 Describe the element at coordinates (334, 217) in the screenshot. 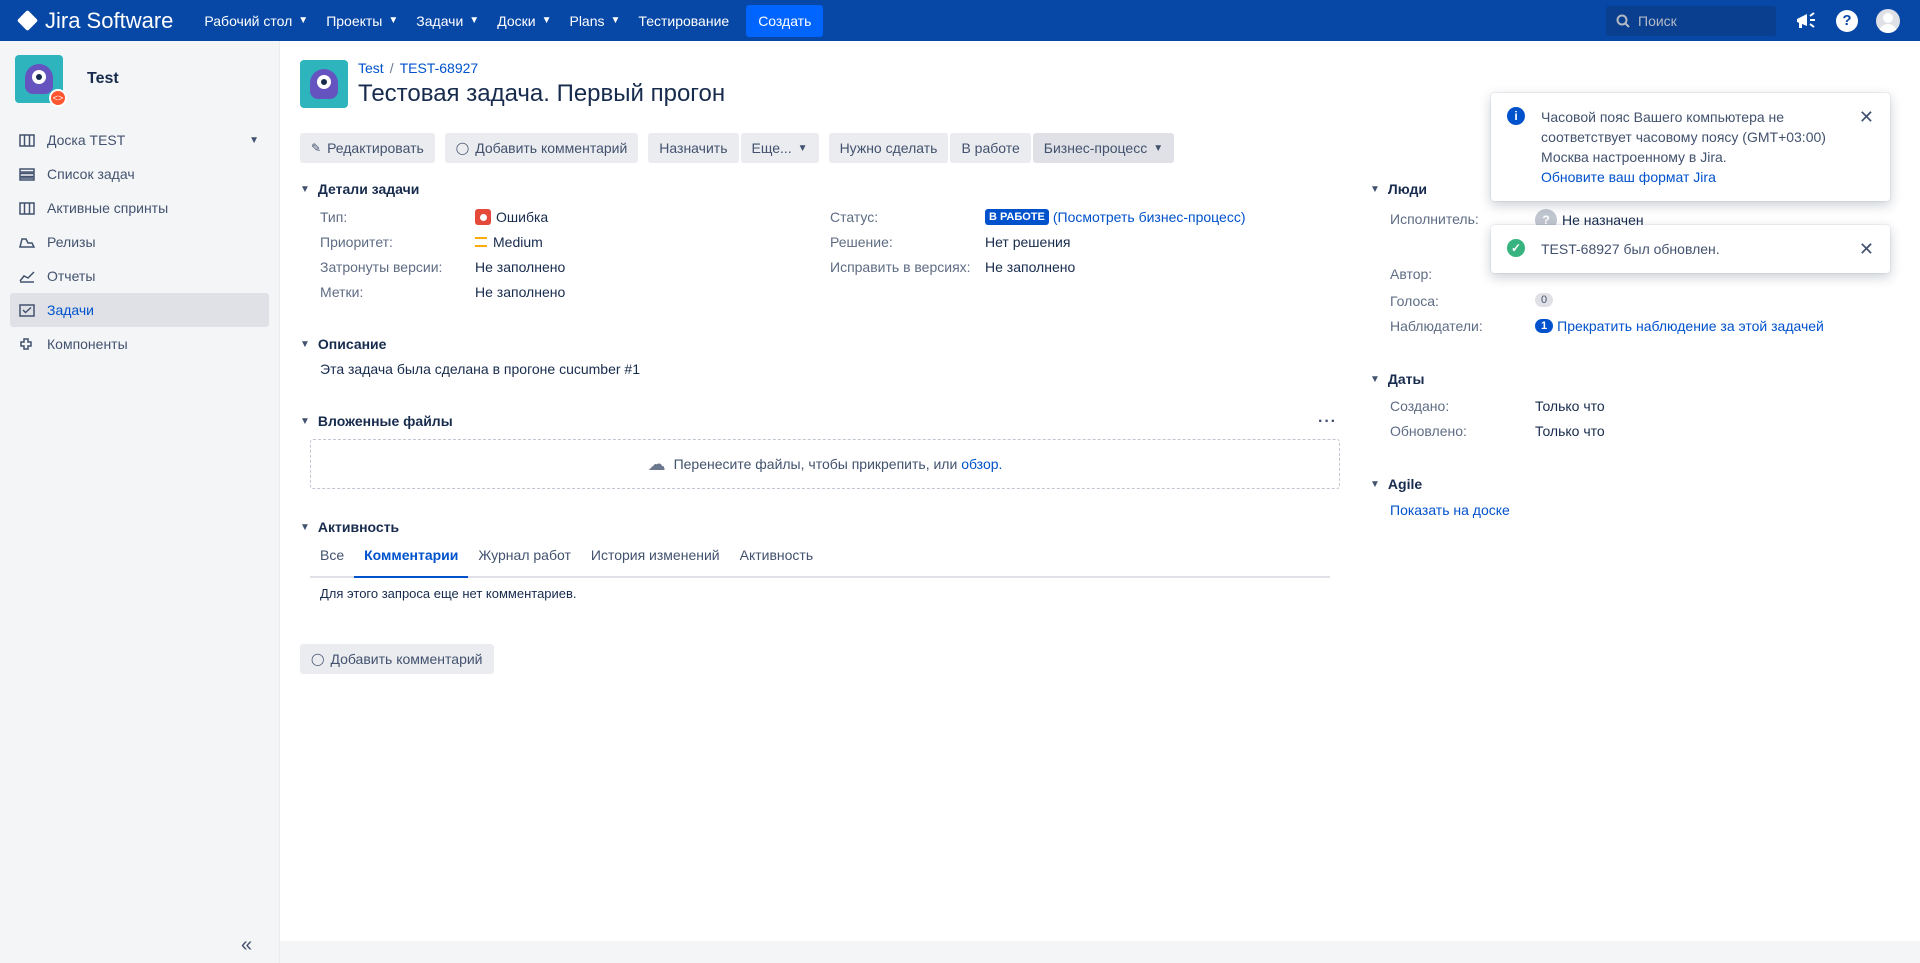

I see `type-label: Тип:` at that location.